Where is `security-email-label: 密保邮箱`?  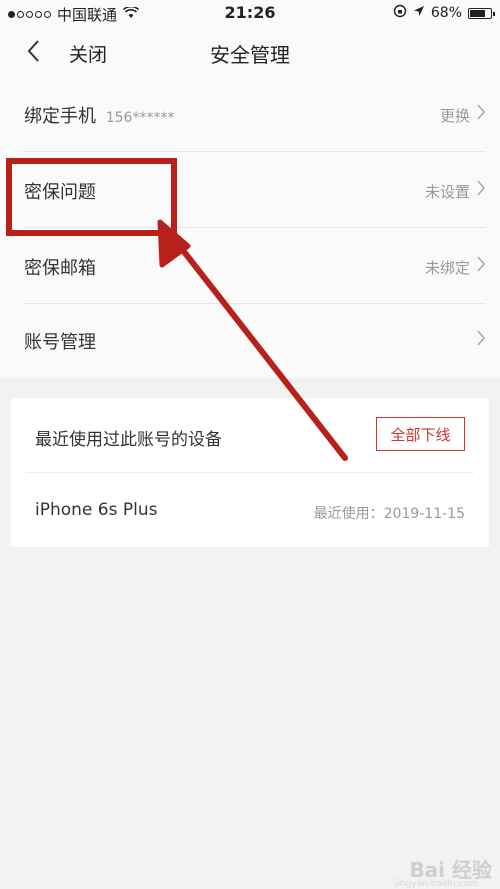 security-email-label: 密保邮箱 is located at coordinates (60, 268).